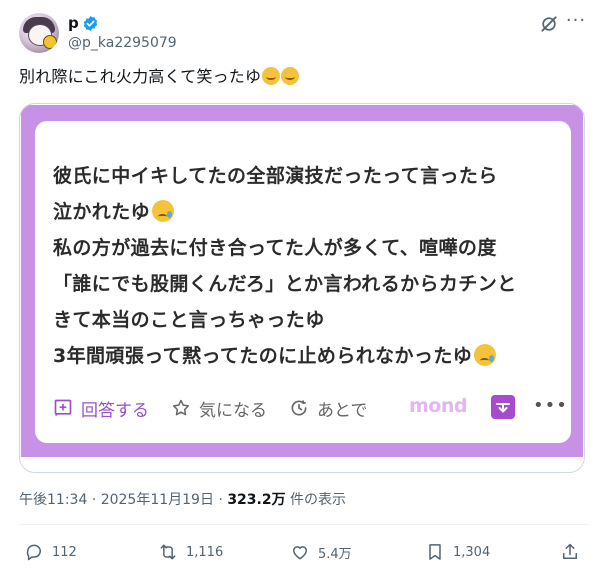 The width and height of the screenshot is (608, 586). What do you see at coordinates (63, 408) in the screenshot?
I see `answer-icon` at bounding box center [63, 408].